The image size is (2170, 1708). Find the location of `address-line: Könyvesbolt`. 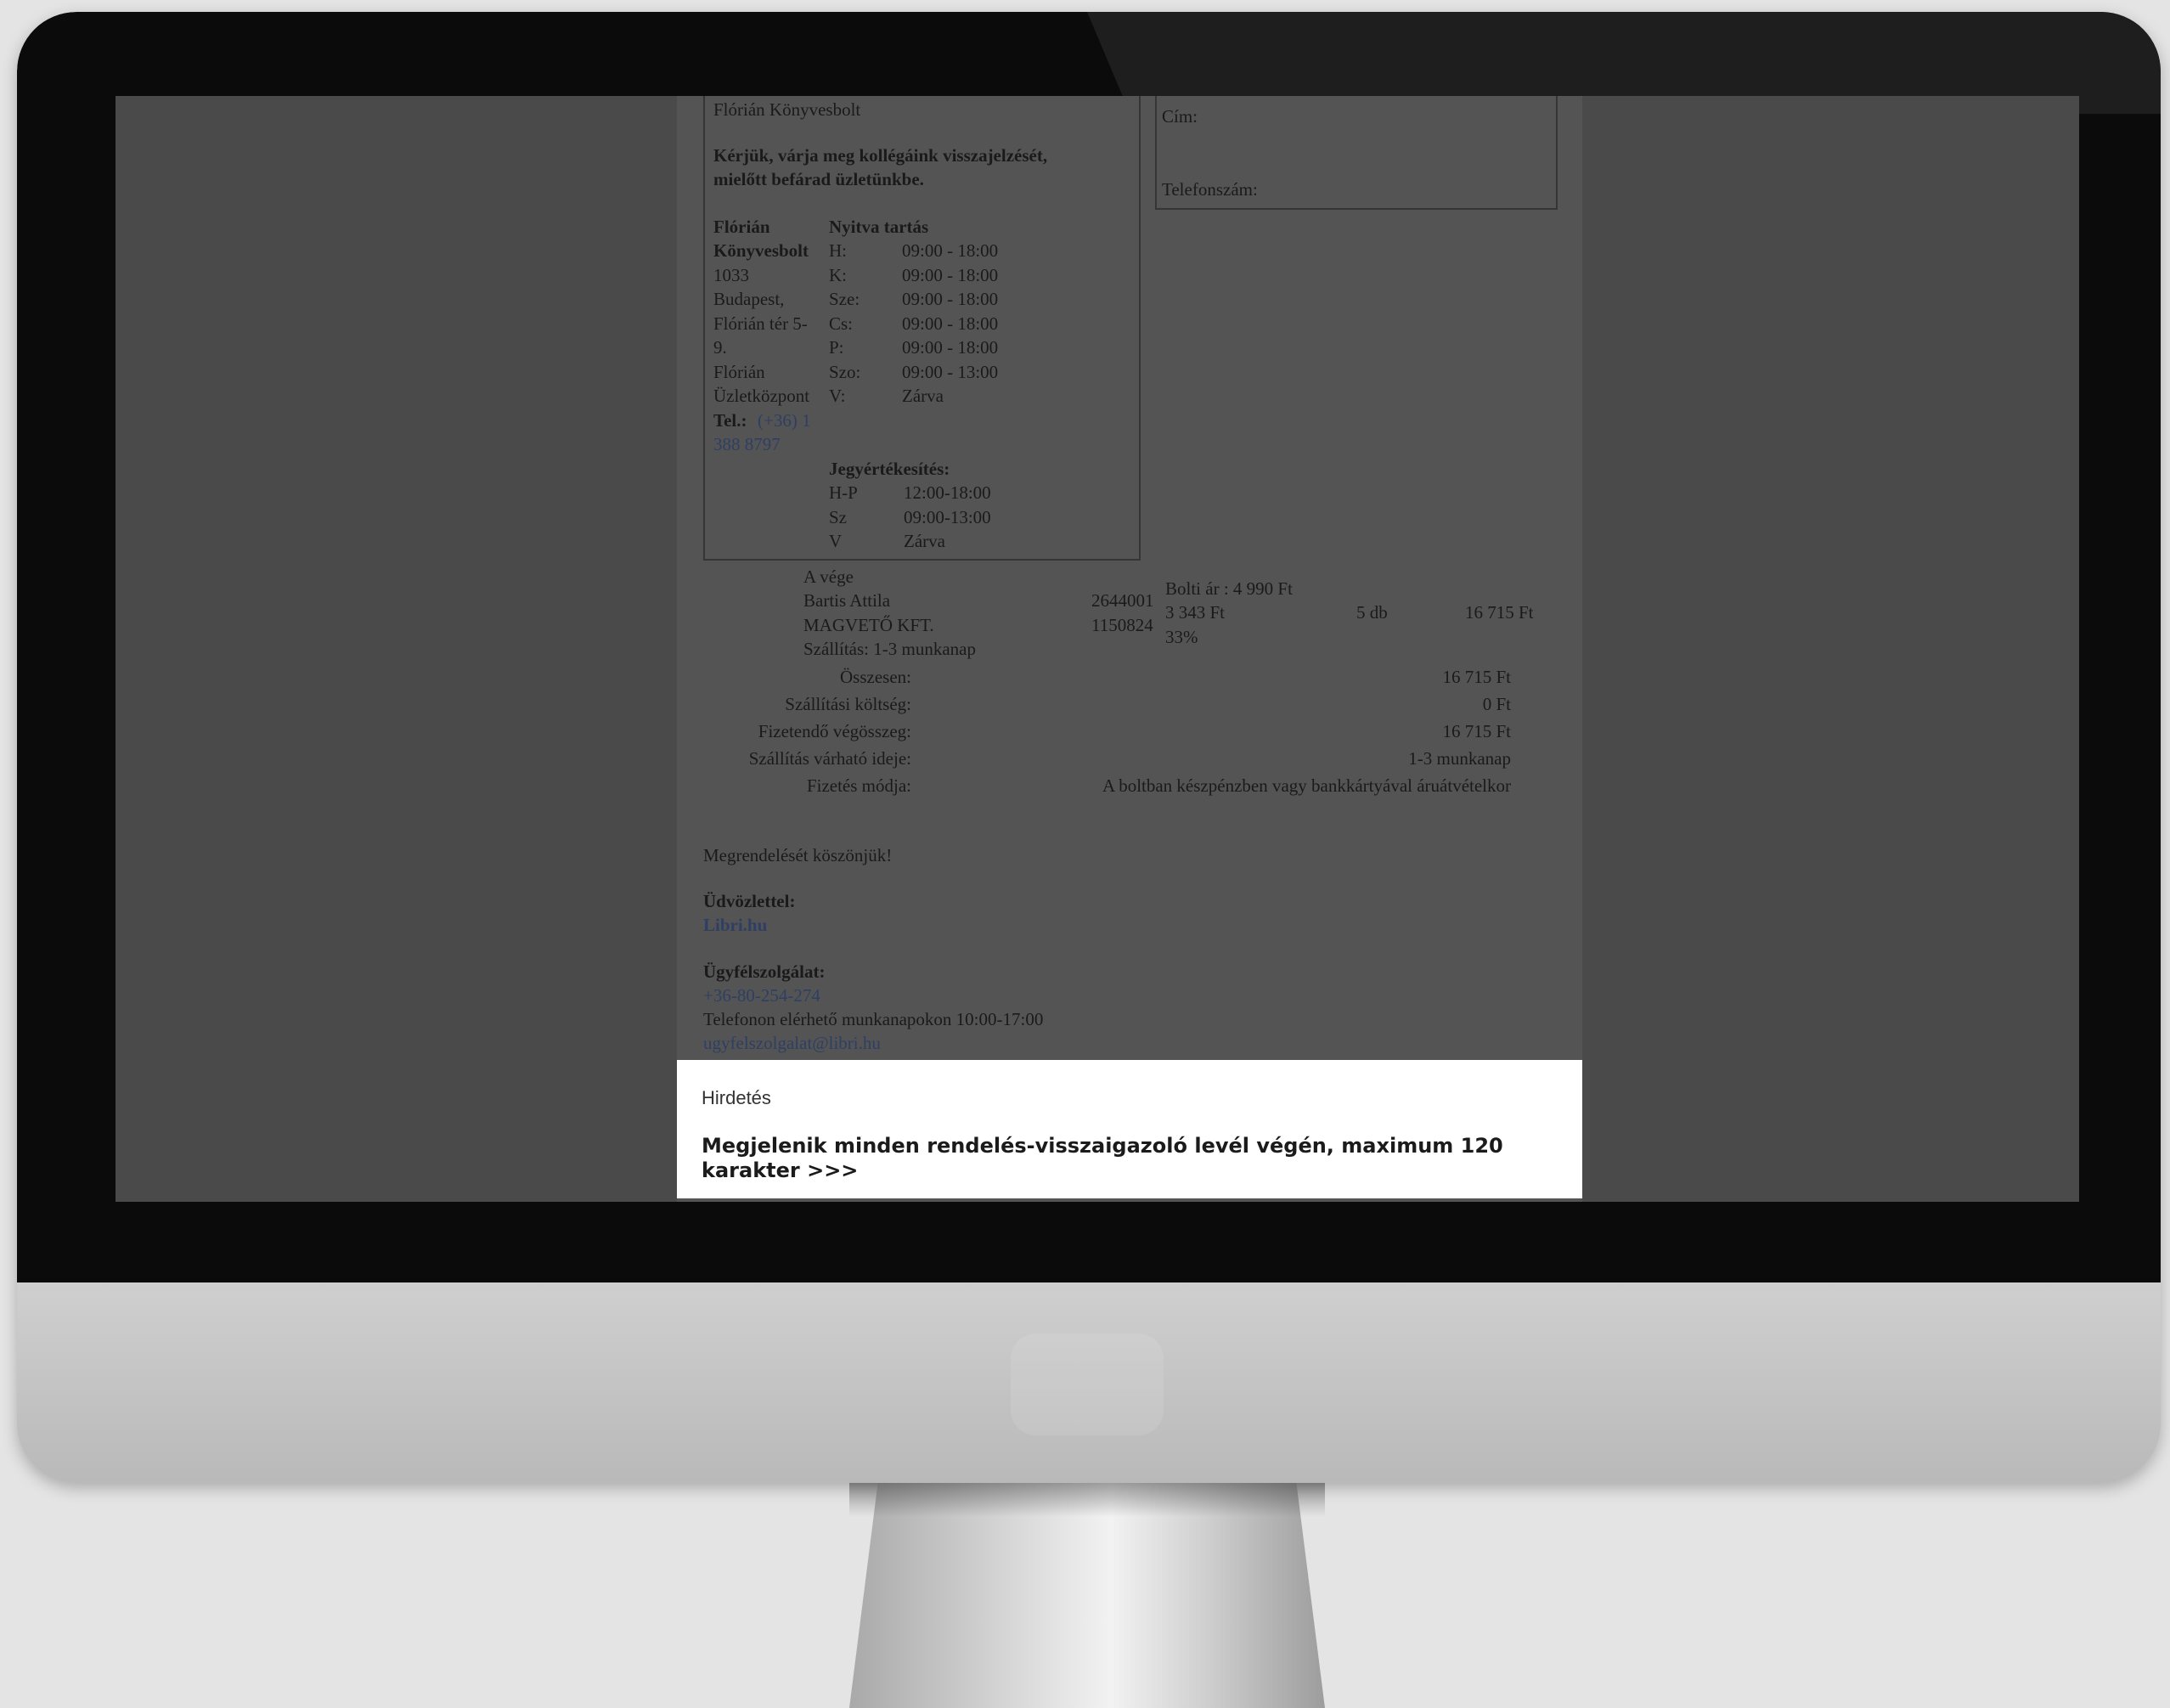

address-line: Könyvesbolt is located at coordinates (761, 250).